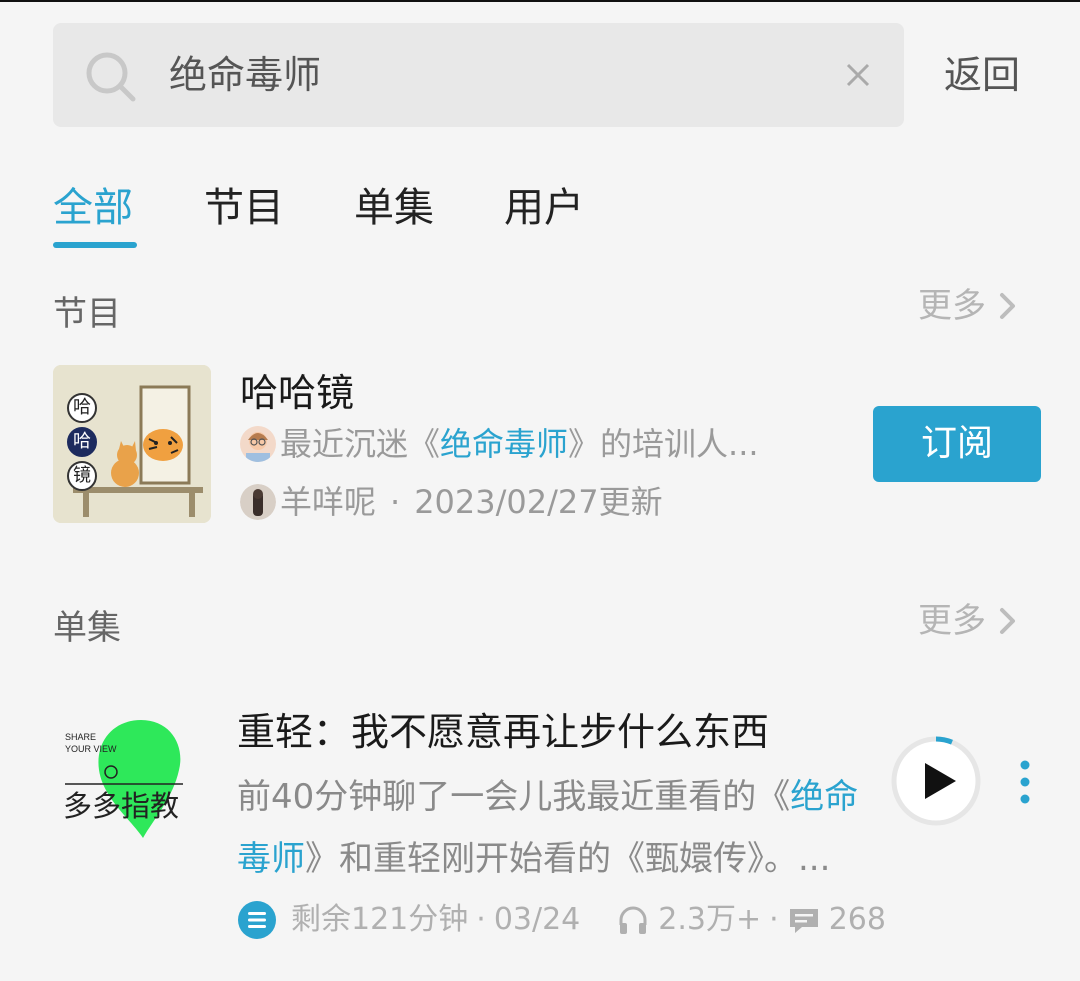 The height and width of the screenshot is (981, 1080). What do you see at coordinates (858, 75) in the screenshot?
I see `clear-icon` at bounding box center [858, 75].